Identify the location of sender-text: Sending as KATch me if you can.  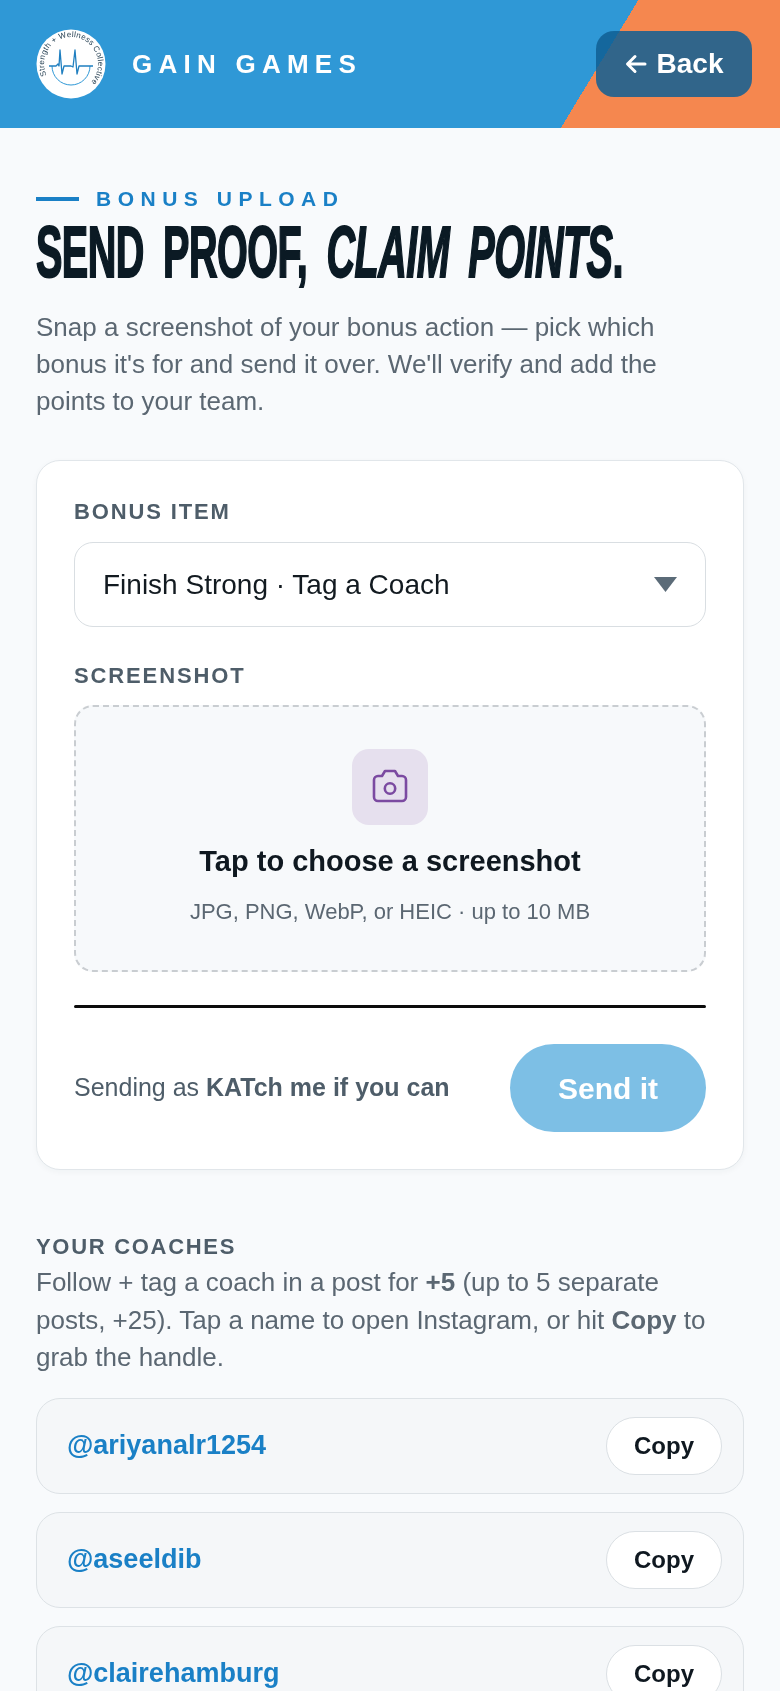
(262, 1088).